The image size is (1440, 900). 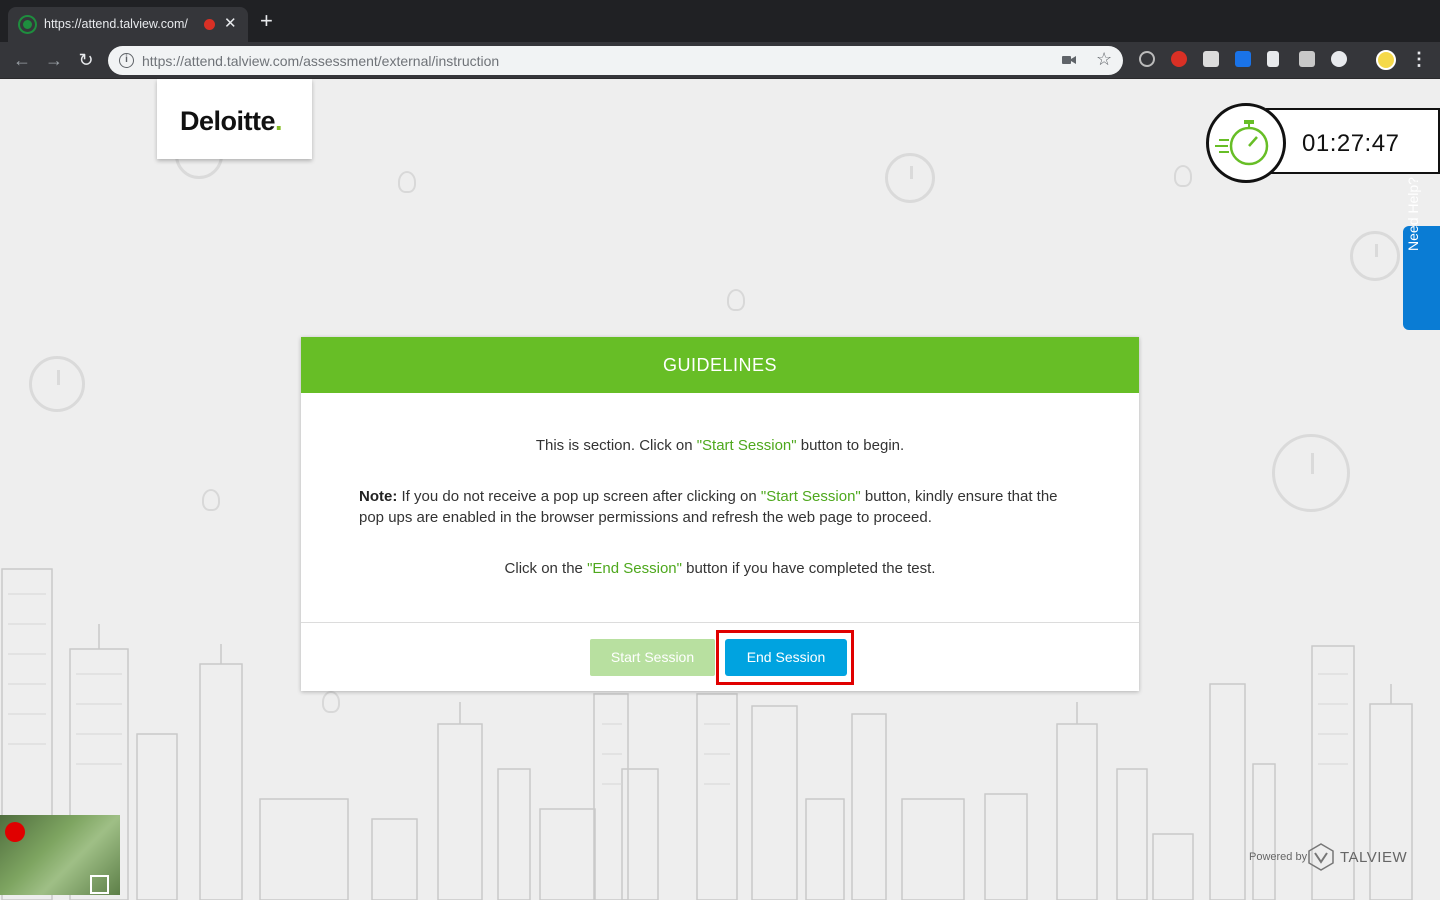 I want to click on recording-dot-icon, so click(x=15, y=832).